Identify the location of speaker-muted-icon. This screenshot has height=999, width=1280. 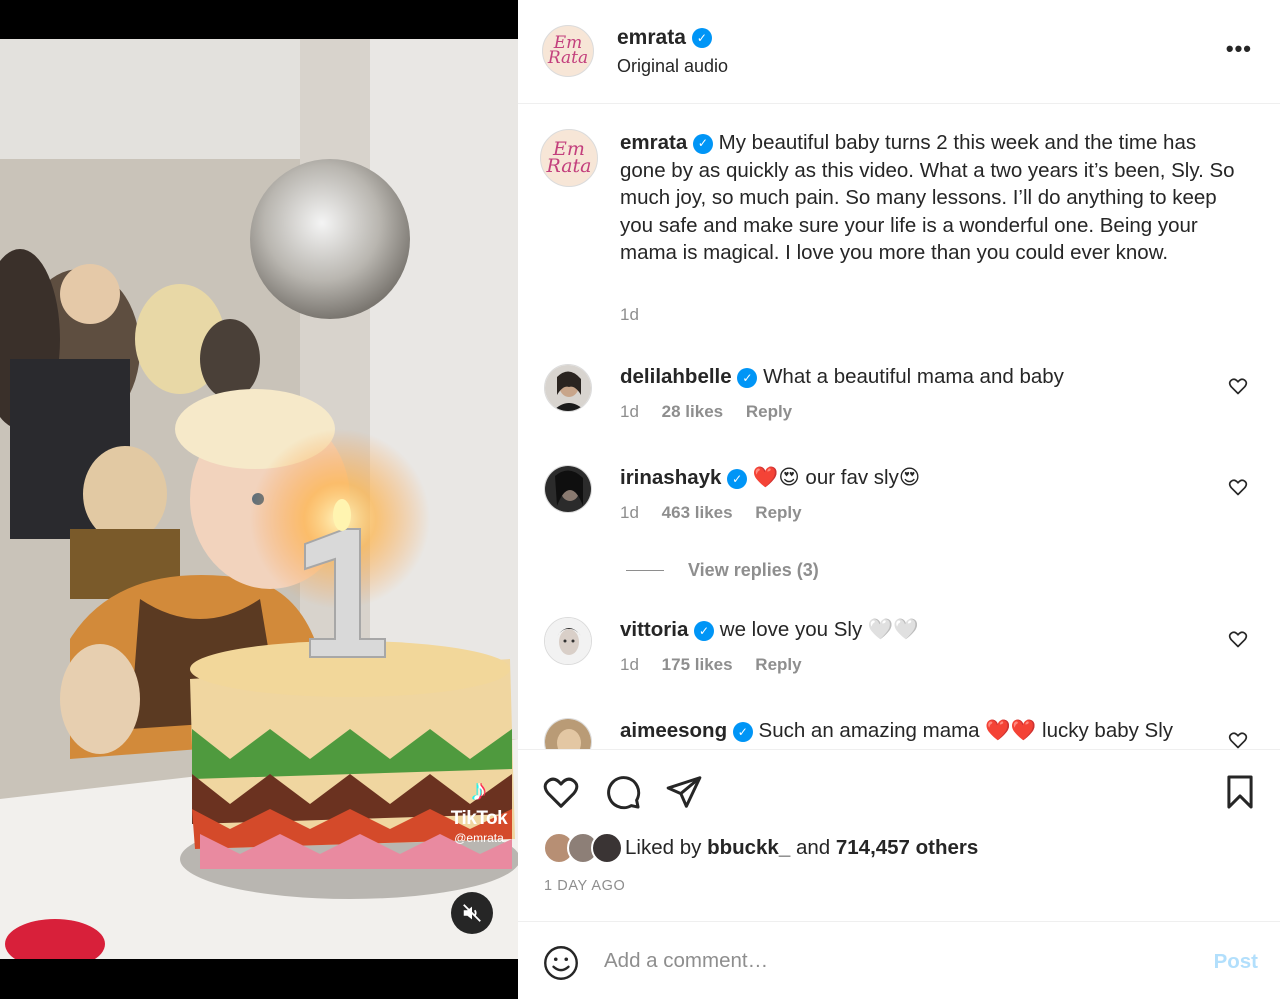
(472, 913).